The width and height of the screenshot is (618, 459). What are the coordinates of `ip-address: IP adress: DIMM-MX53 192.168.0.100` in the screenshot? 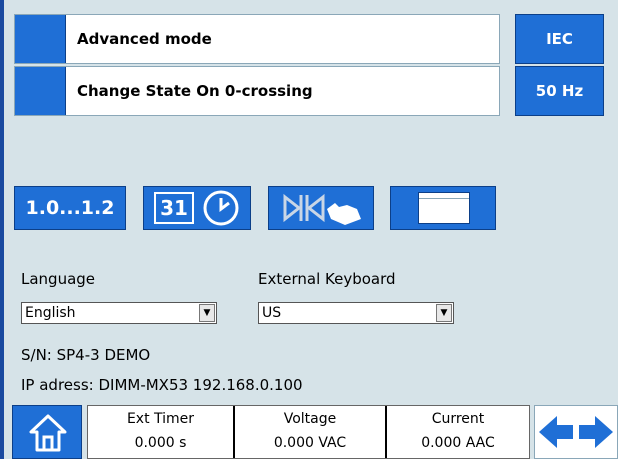 It's located at (162, 385).